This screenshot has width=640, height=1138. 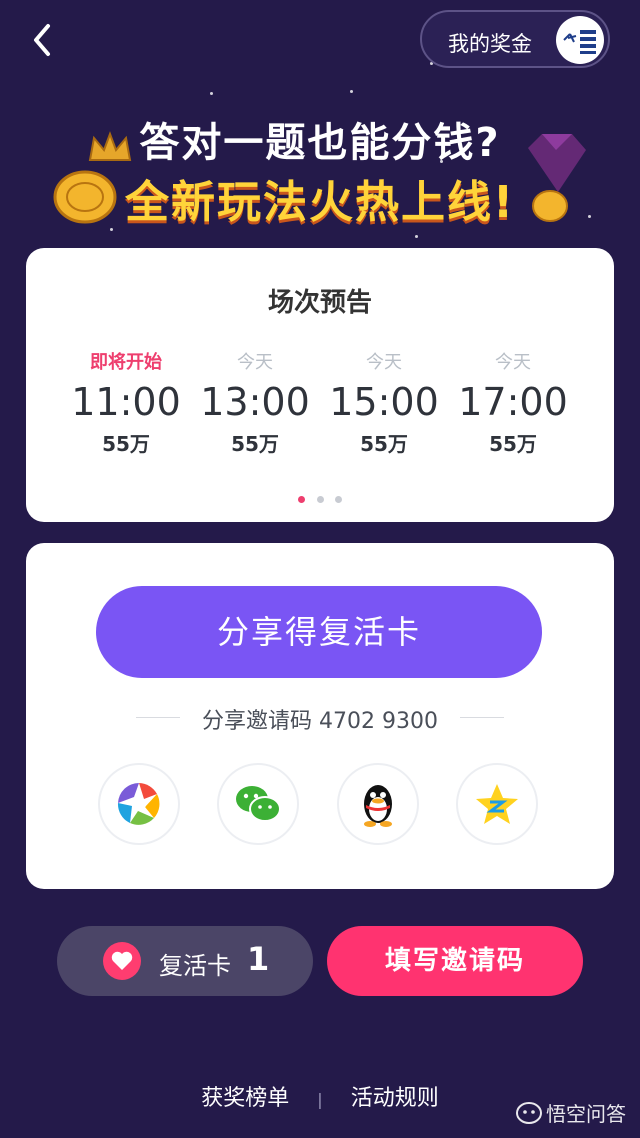 I want to click on slot-time: 13:00, so click(x=255, y=402).